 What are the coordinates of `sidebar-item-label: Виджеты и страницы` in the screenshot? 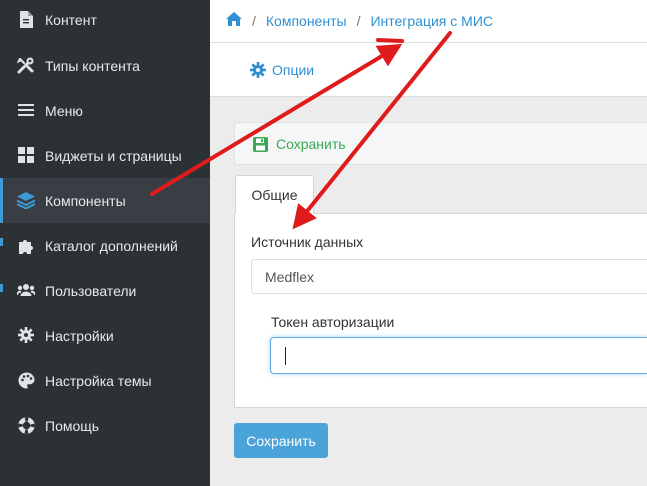 It's located at (113, 155).